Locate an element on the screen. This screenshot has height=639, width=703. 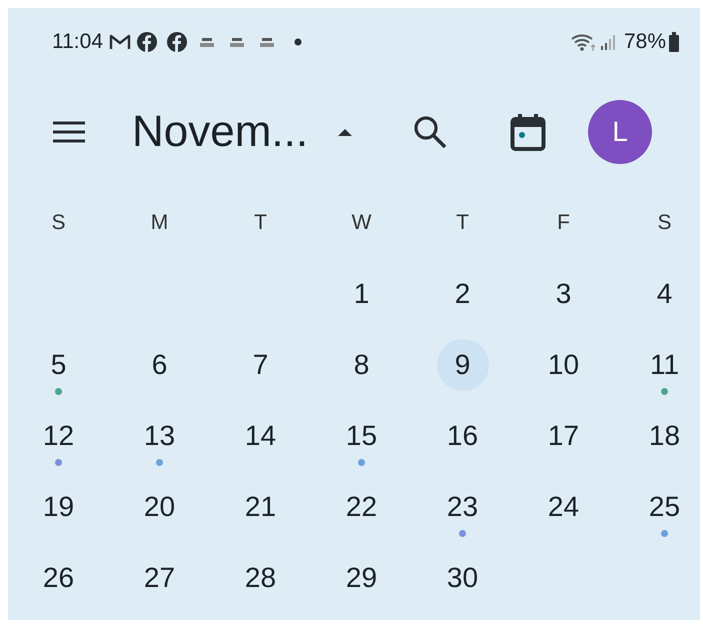
day-number: 13 is located at coordinates (160, 436).